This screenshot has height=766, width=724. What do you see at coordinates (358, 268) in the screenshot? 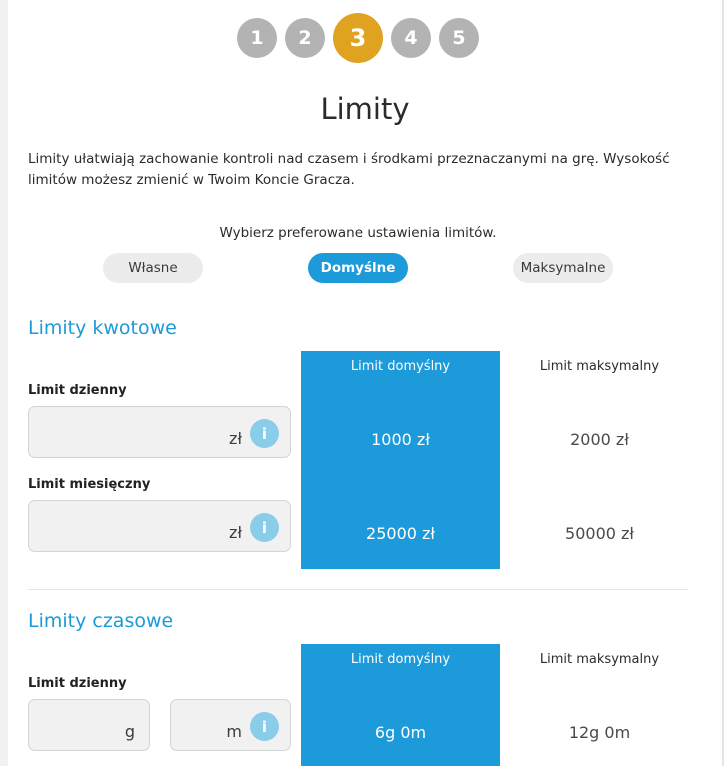
I see `option-default-button: Domyślne` at bounding box center [358, 268].